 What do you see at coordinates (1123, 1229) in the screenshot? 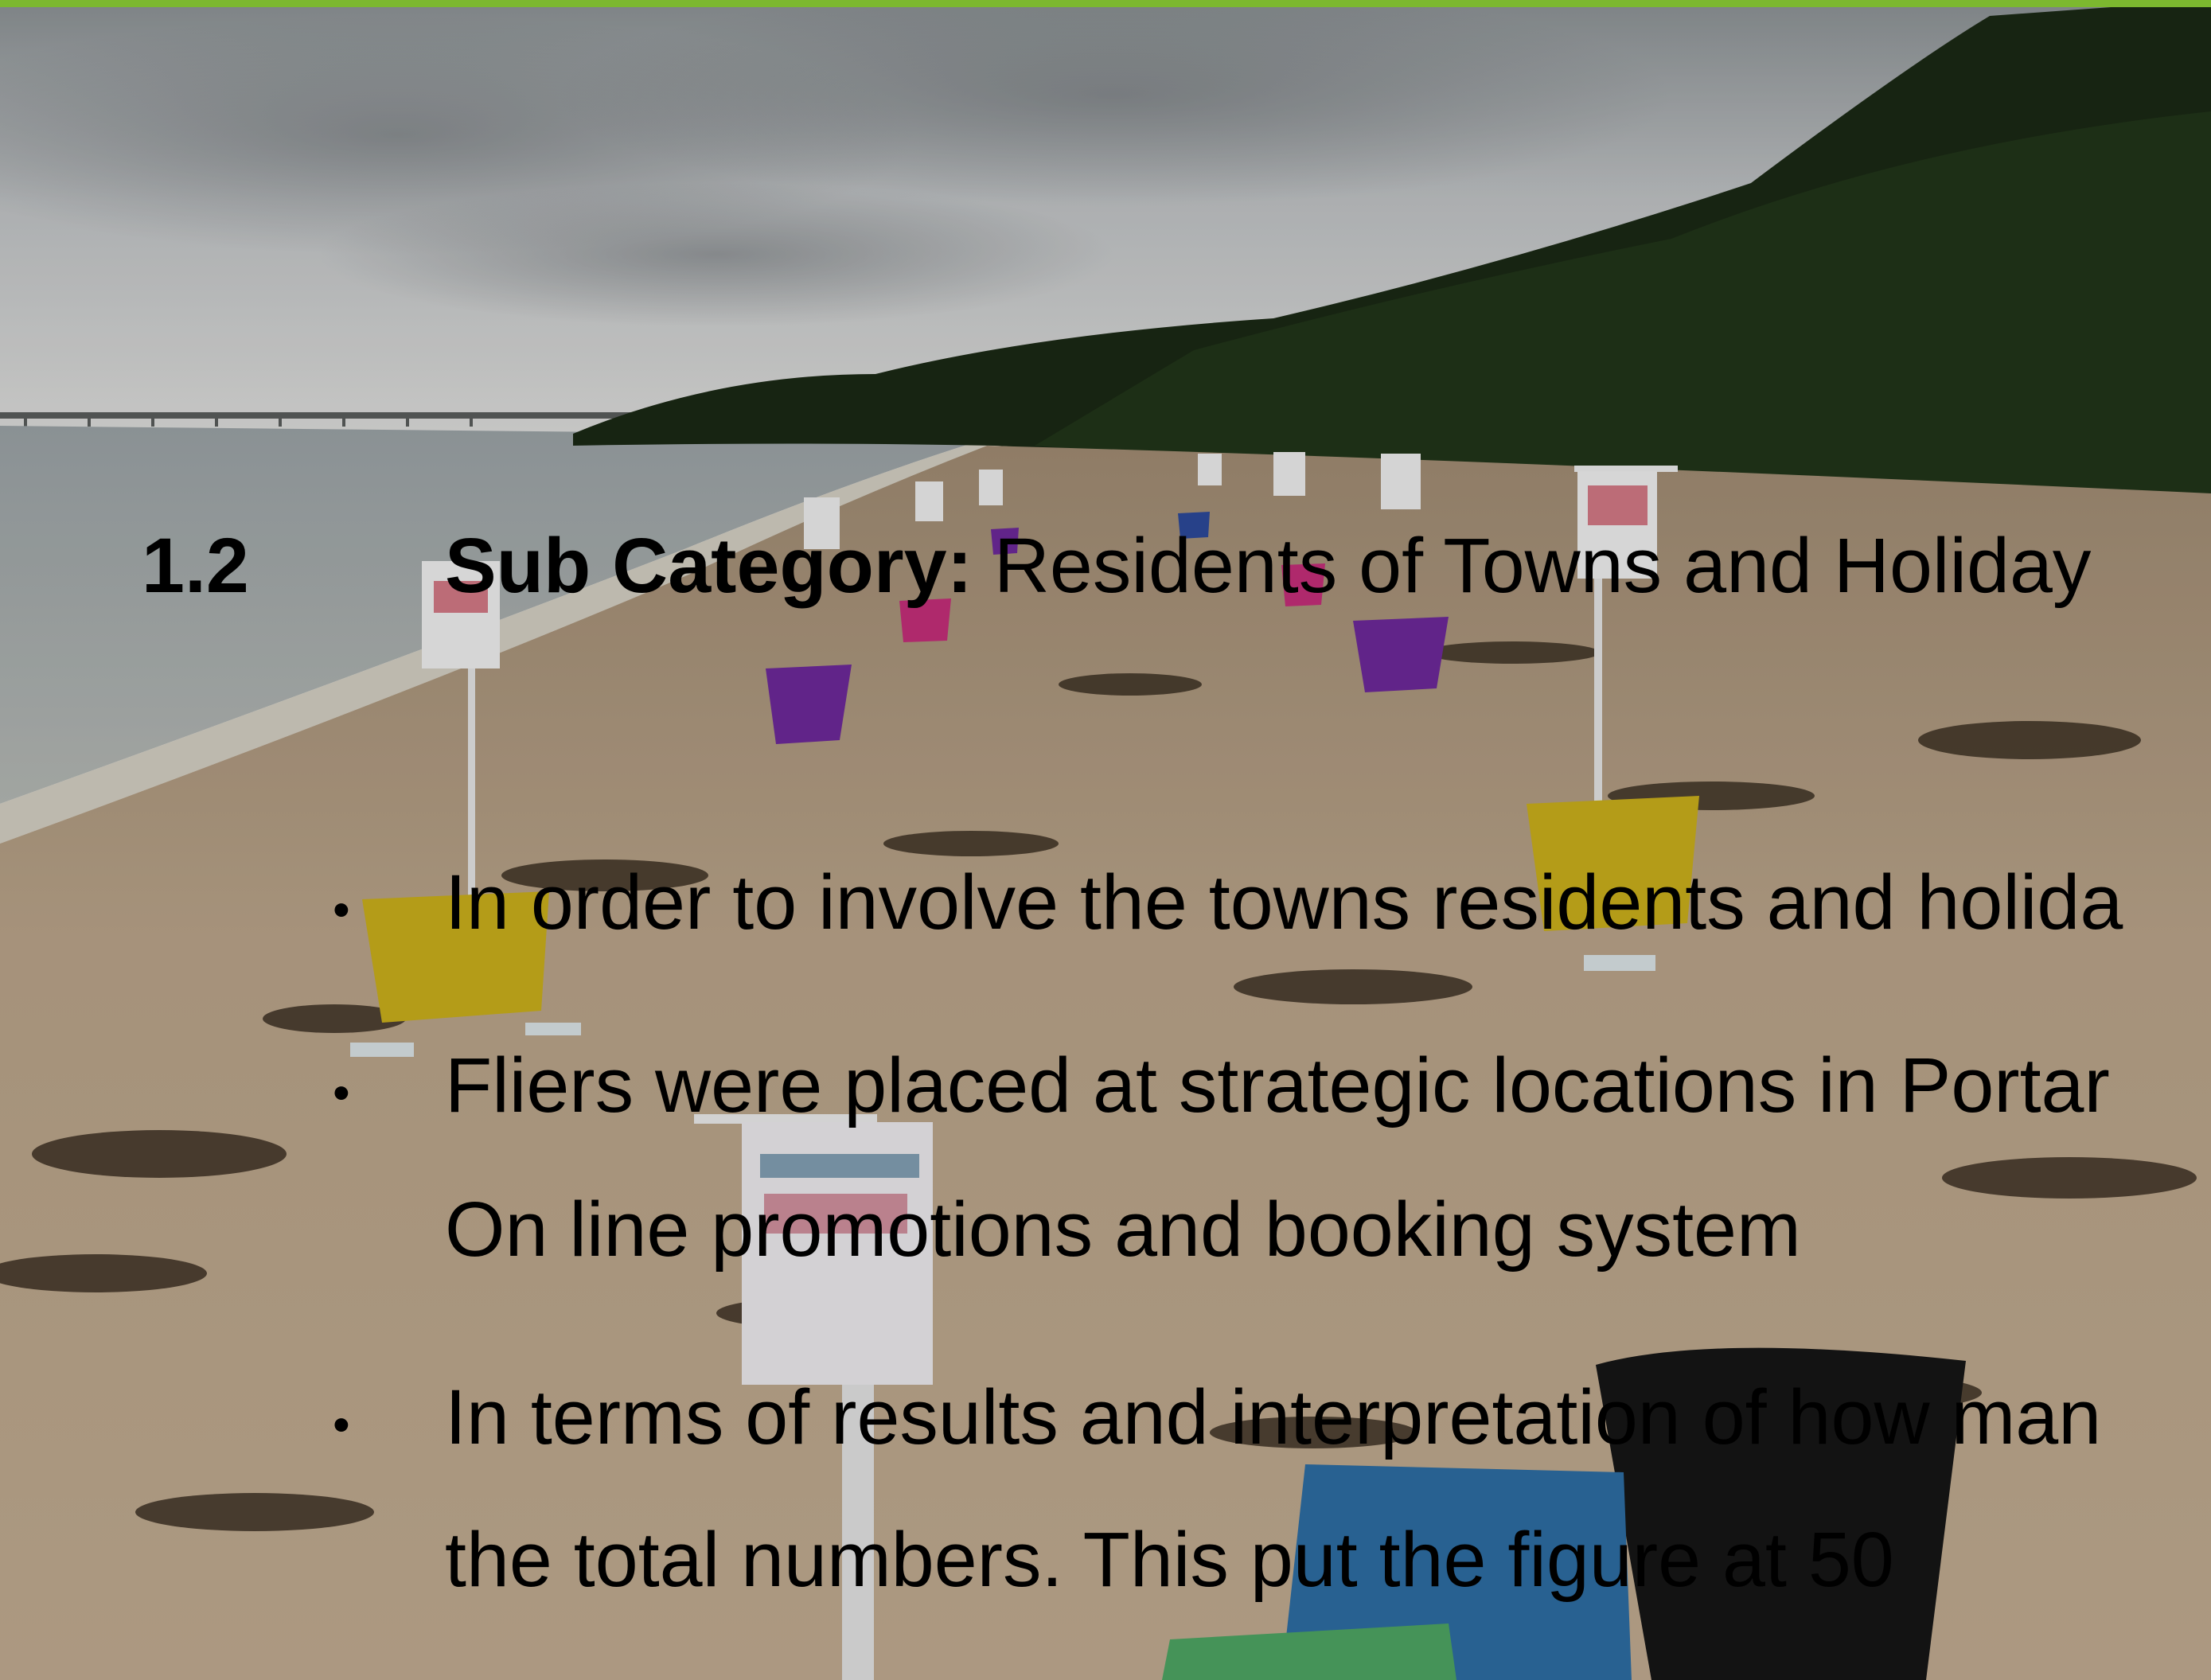
I see `bullet-text-continued: On line promotions and booking system` at bounding box center [1123, 1229].